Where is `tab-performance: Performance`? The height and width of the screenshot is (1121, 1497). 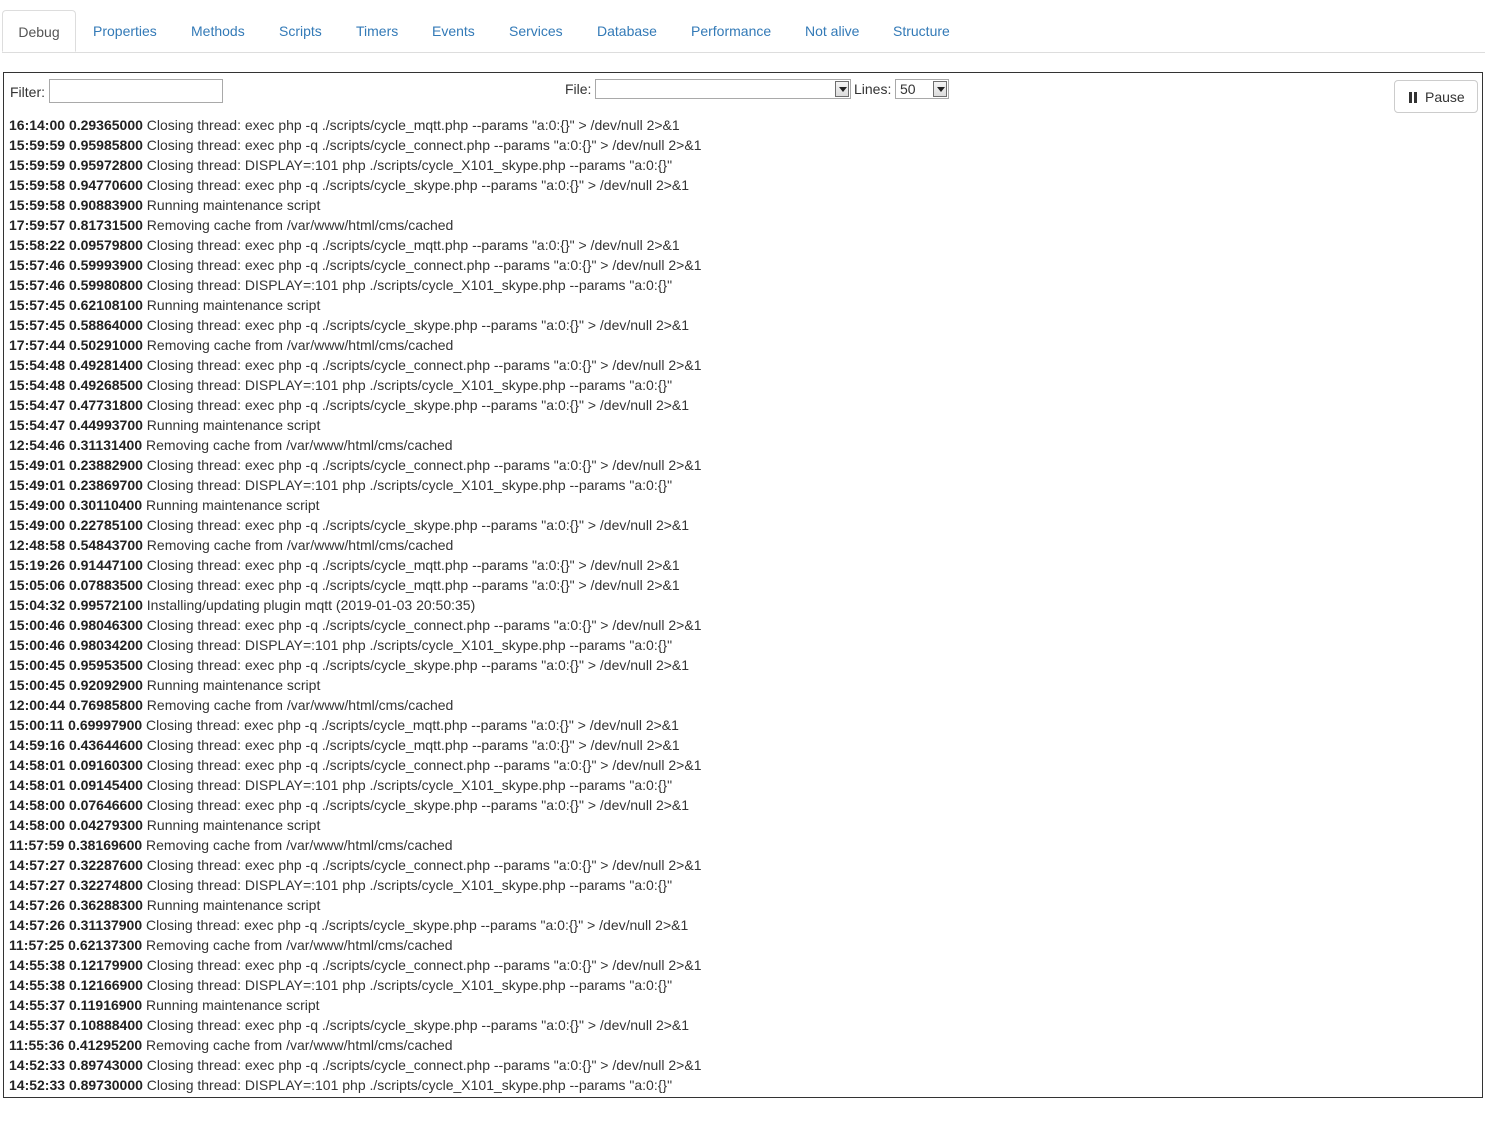 tab-performance: Performance is located at coordinates (731, 30).